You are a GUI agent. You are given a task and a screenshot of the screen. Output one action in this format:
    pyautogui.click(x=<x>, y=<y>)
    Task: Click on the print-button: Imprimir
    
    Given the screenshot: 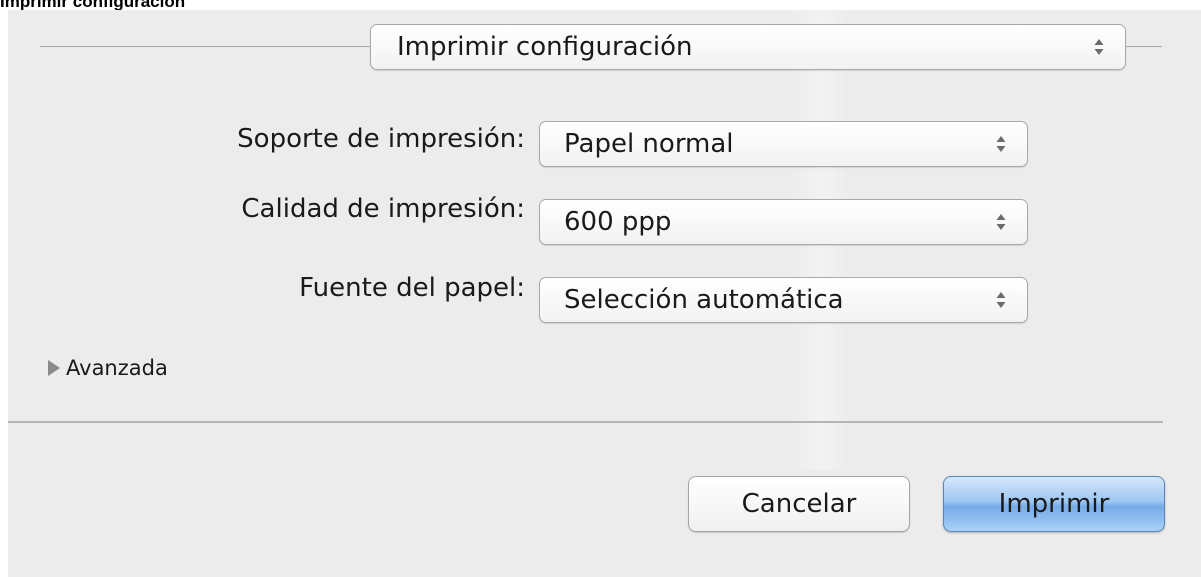 What is the action you would take?
    pyautogui.click(x=1054, y=504)
    